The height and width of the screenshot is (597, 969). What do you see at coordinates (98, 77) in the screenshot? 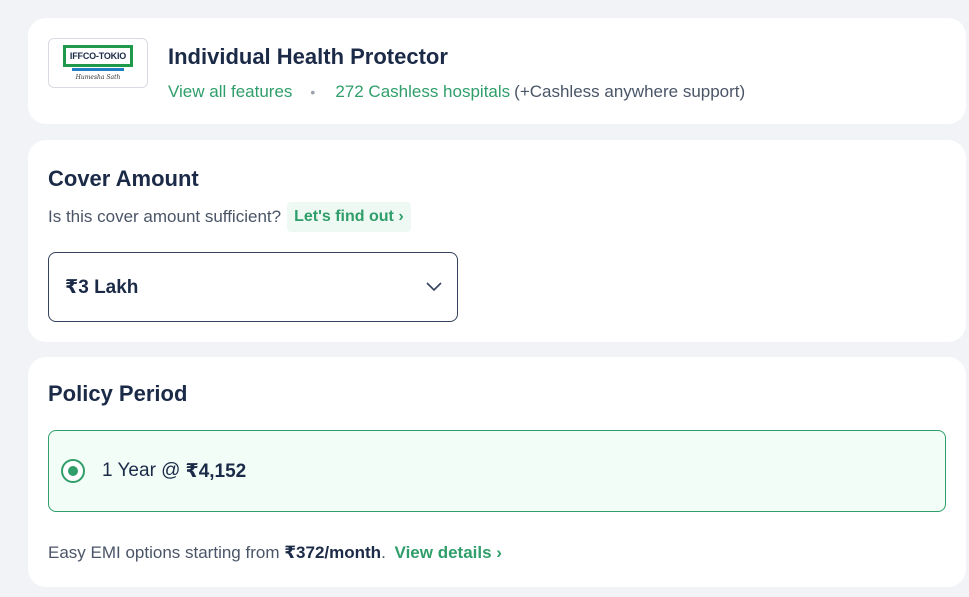
I see `insurer-logo-tagline: Humesha Sath` at bounding box center [98, 77].